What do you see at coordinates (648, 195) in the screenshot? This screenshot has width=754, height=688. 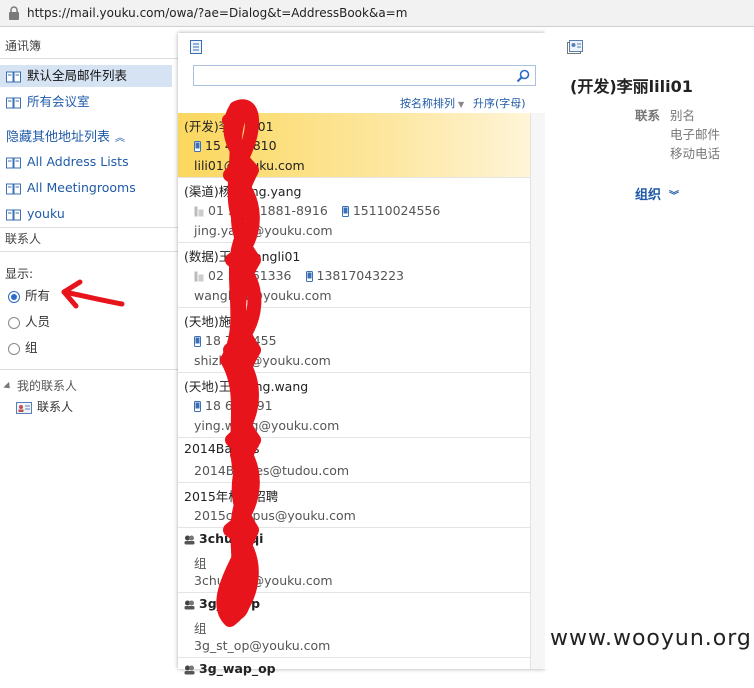 I see `org-label: 组织` at bounding box center [648, 195].